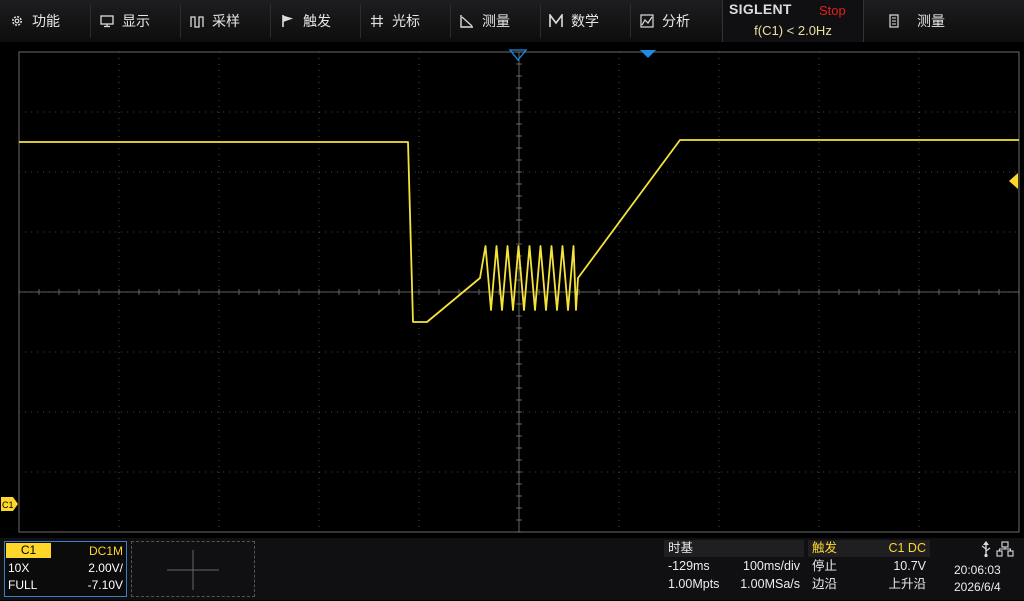  I want to click on timebase-box: 时基 -129ms 100ms/div 1.00Mpts 1.00MSa/s, so click(734, 568).